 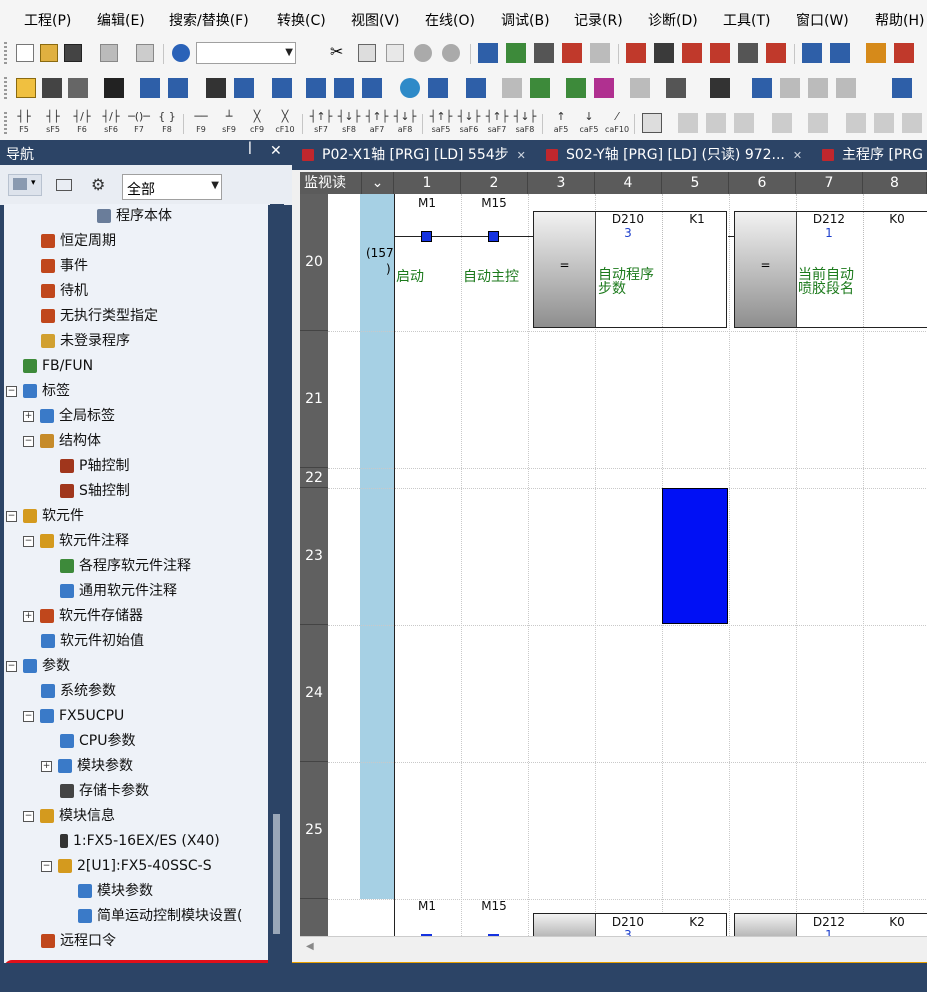 I want to click on ladder-compare-icon, so click(x=516, y=53).